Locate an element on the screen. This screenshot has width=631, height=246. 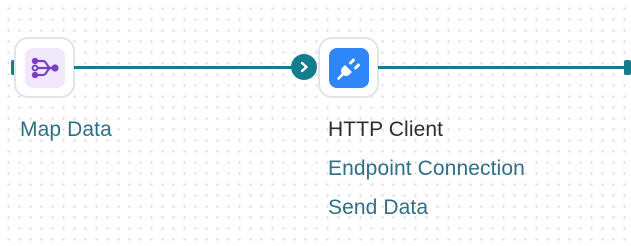
chevron-right-icon is located at coordinates (304, 67).